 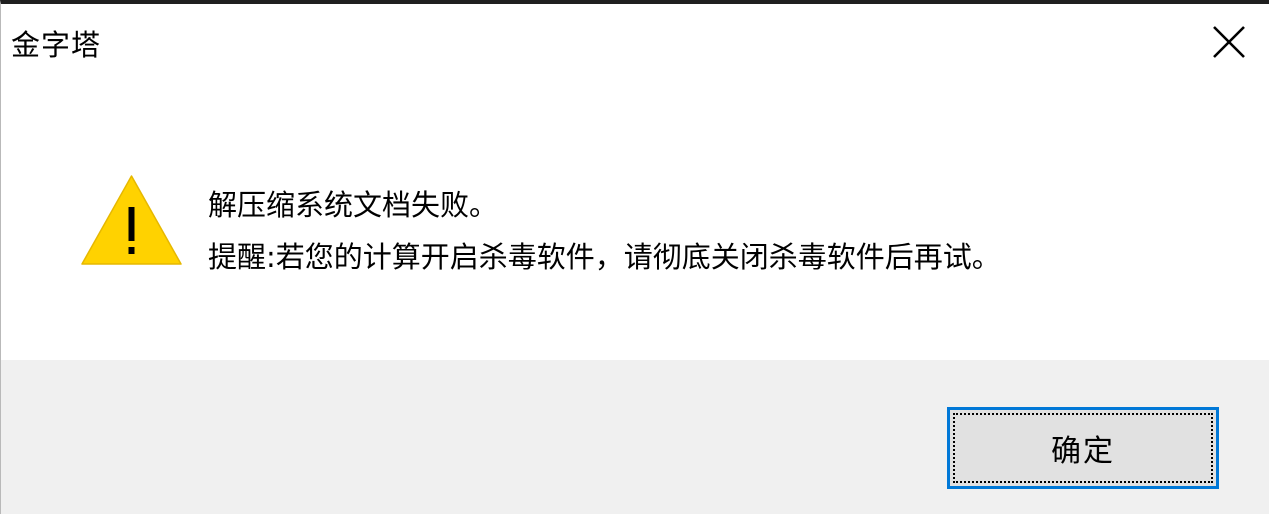 What do you see at coordinates (56, 45) in the screenshot?
I see `dialog-title: 金字塔` at bounding box center [56, 45].